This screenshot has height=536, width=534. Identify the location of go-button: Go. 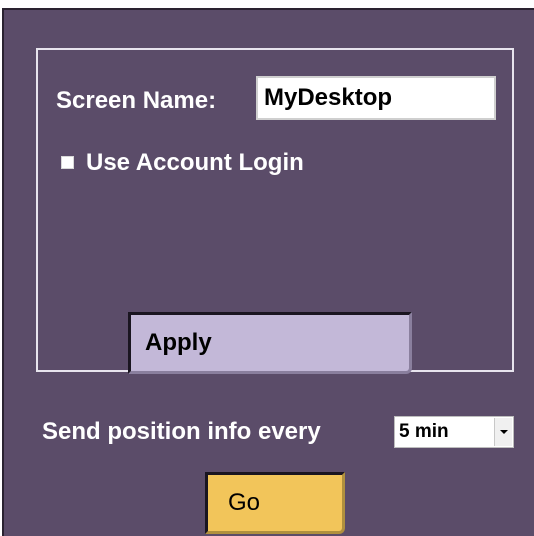
(275, 503).